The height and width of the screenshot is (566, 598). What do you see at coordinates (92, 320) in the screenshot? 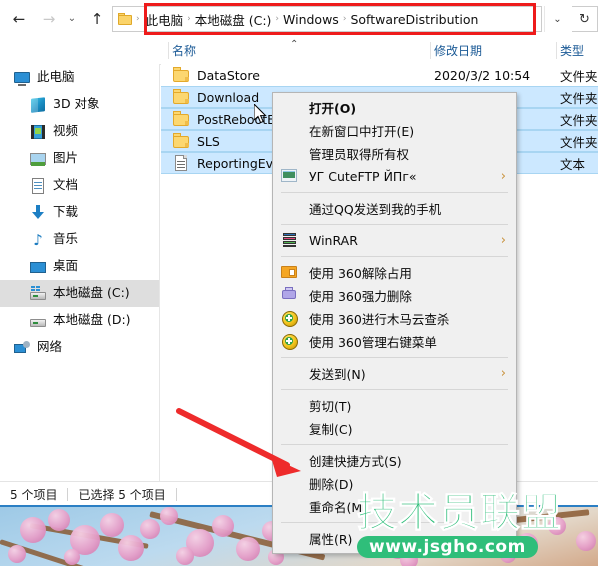
I see `sidebar-item-label: 本地磁盘 (D:)` at bounding box center [92, 320].